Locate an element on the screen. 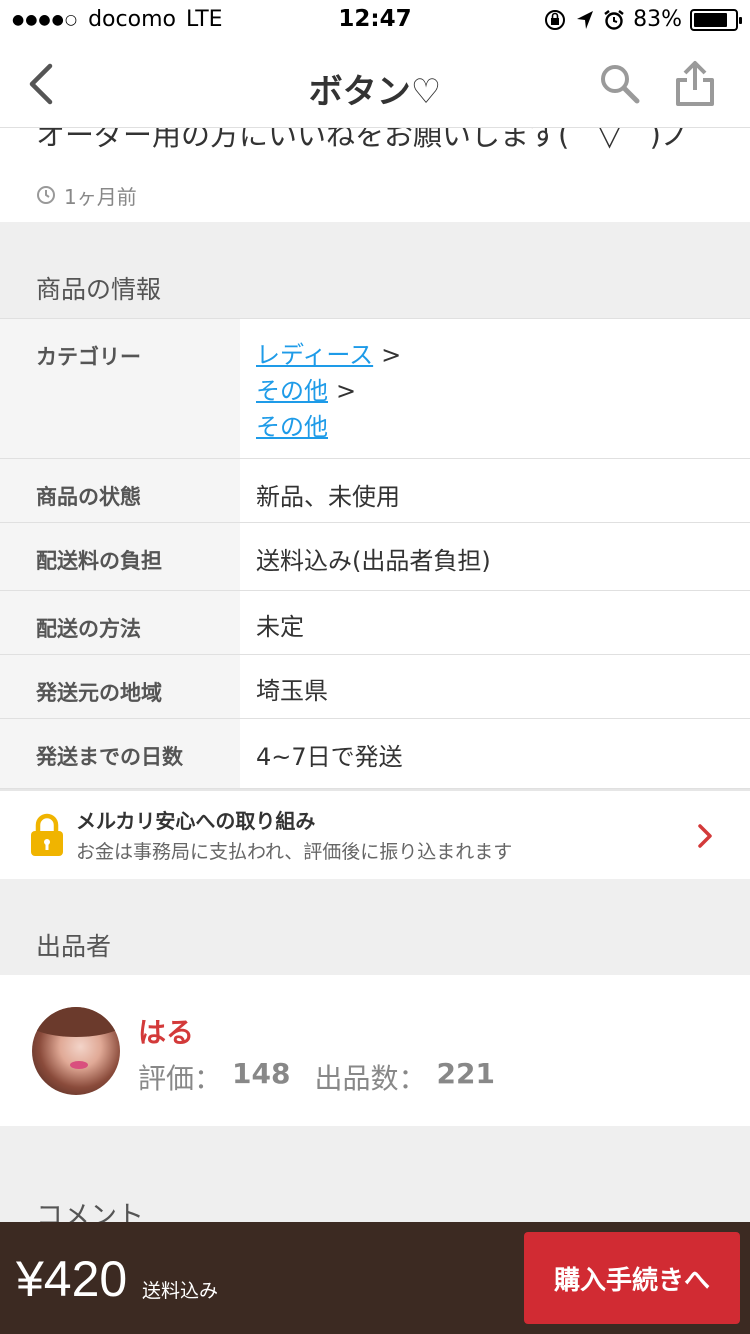  table-row: カテゴリー レディース > その他 > その他 is located at coordinates (375, 389).